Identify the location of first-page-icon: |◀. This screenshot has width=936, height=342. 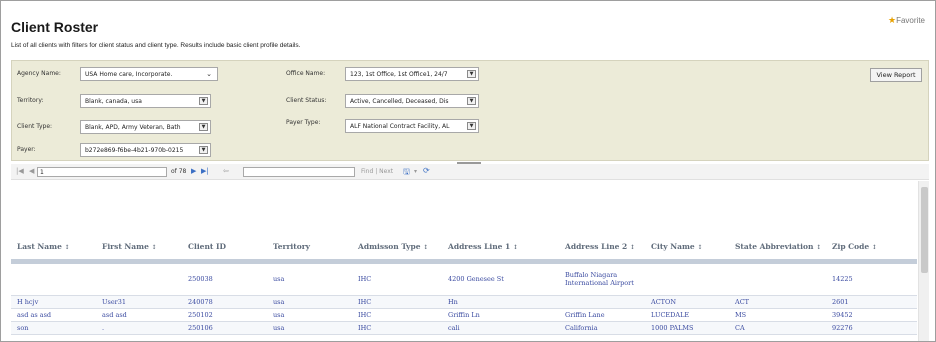
(20, 171).